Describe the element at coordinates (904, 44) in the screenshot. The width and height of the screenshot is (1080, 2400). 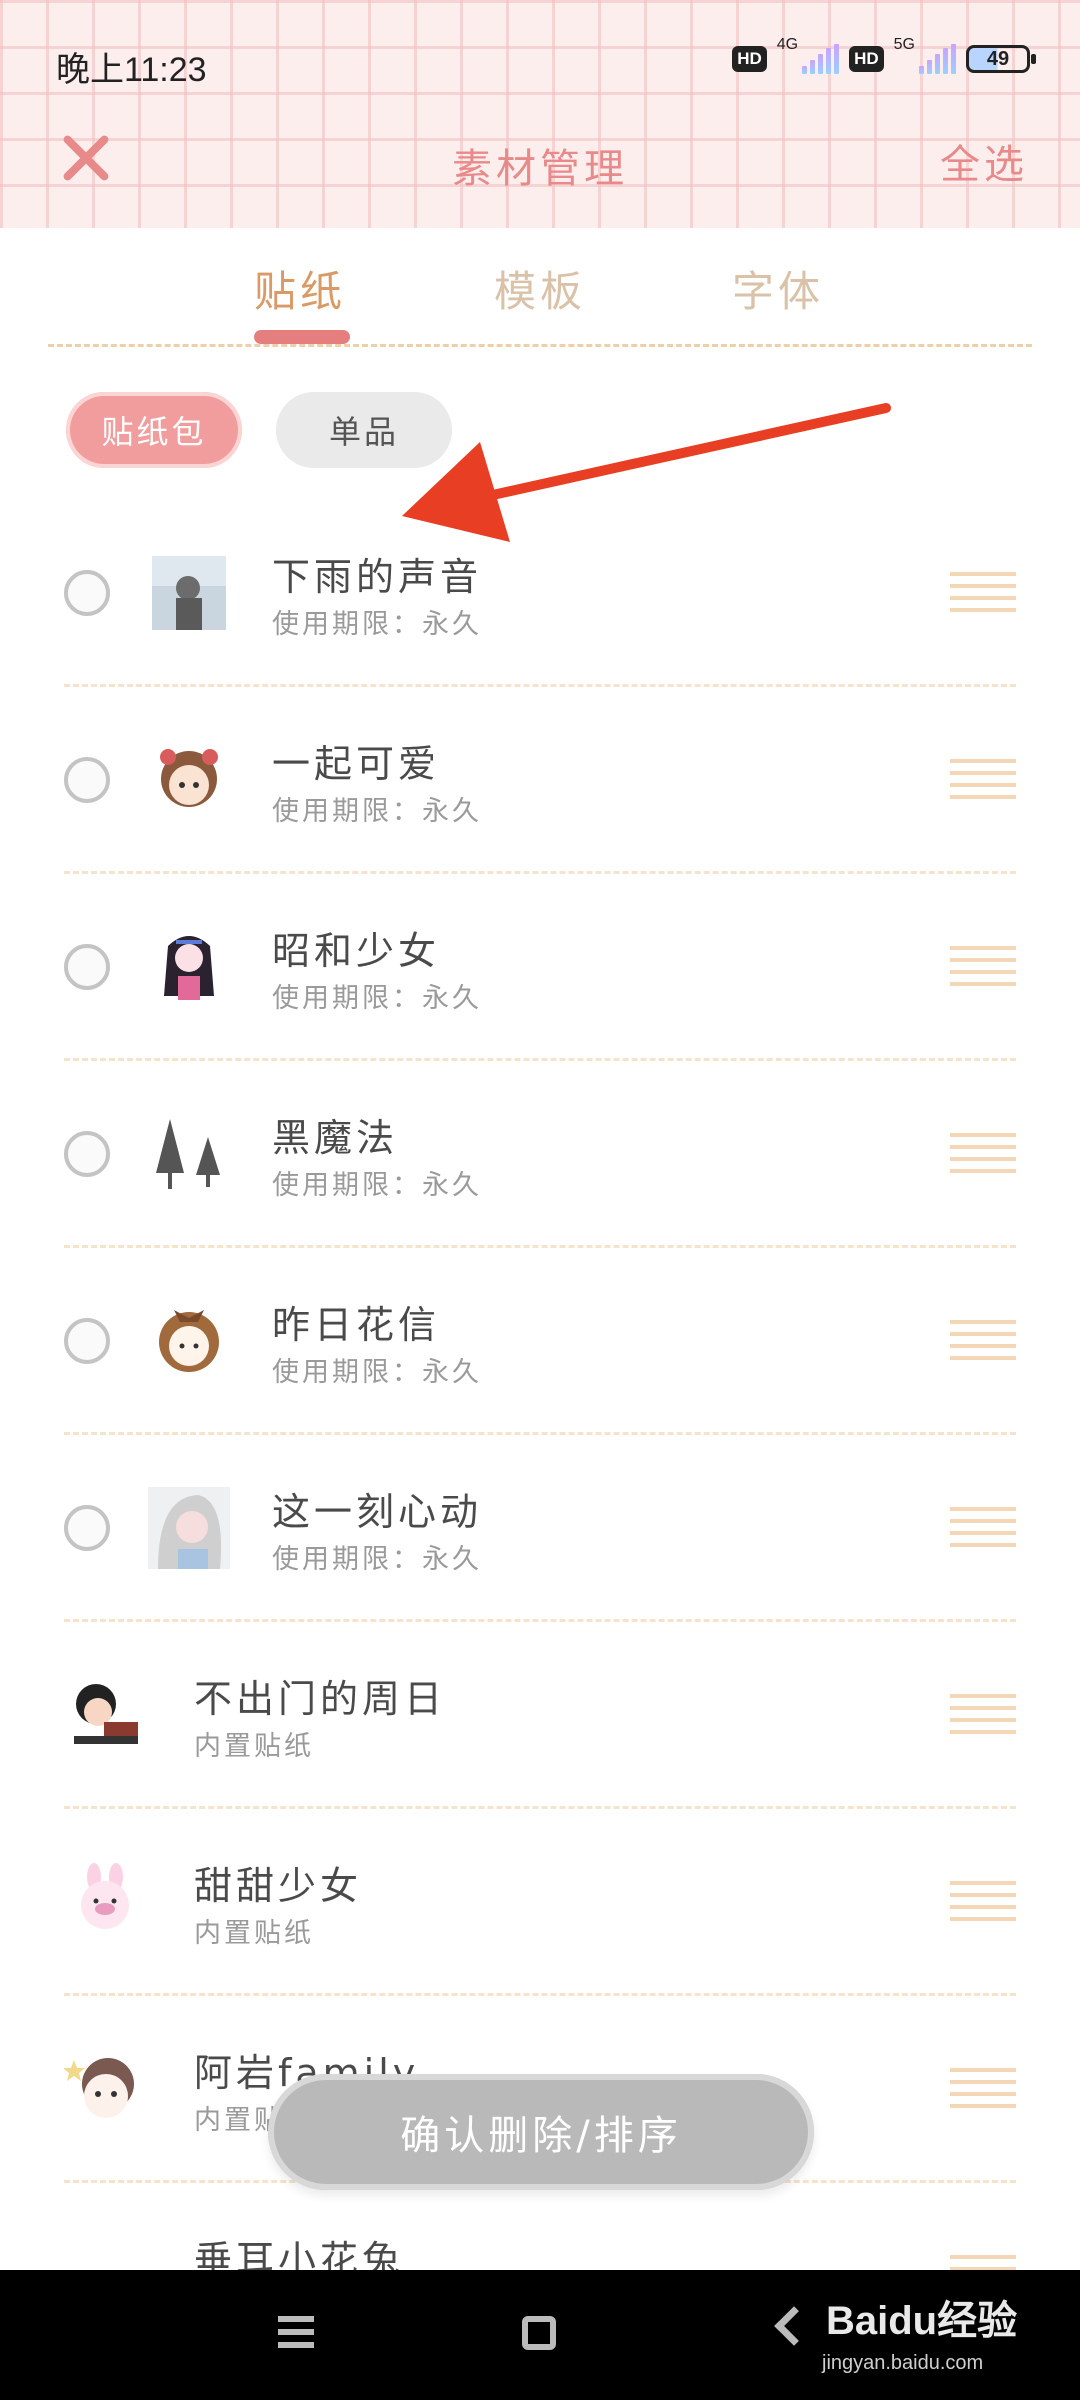
I see `network-type-label: 5G` at that location.